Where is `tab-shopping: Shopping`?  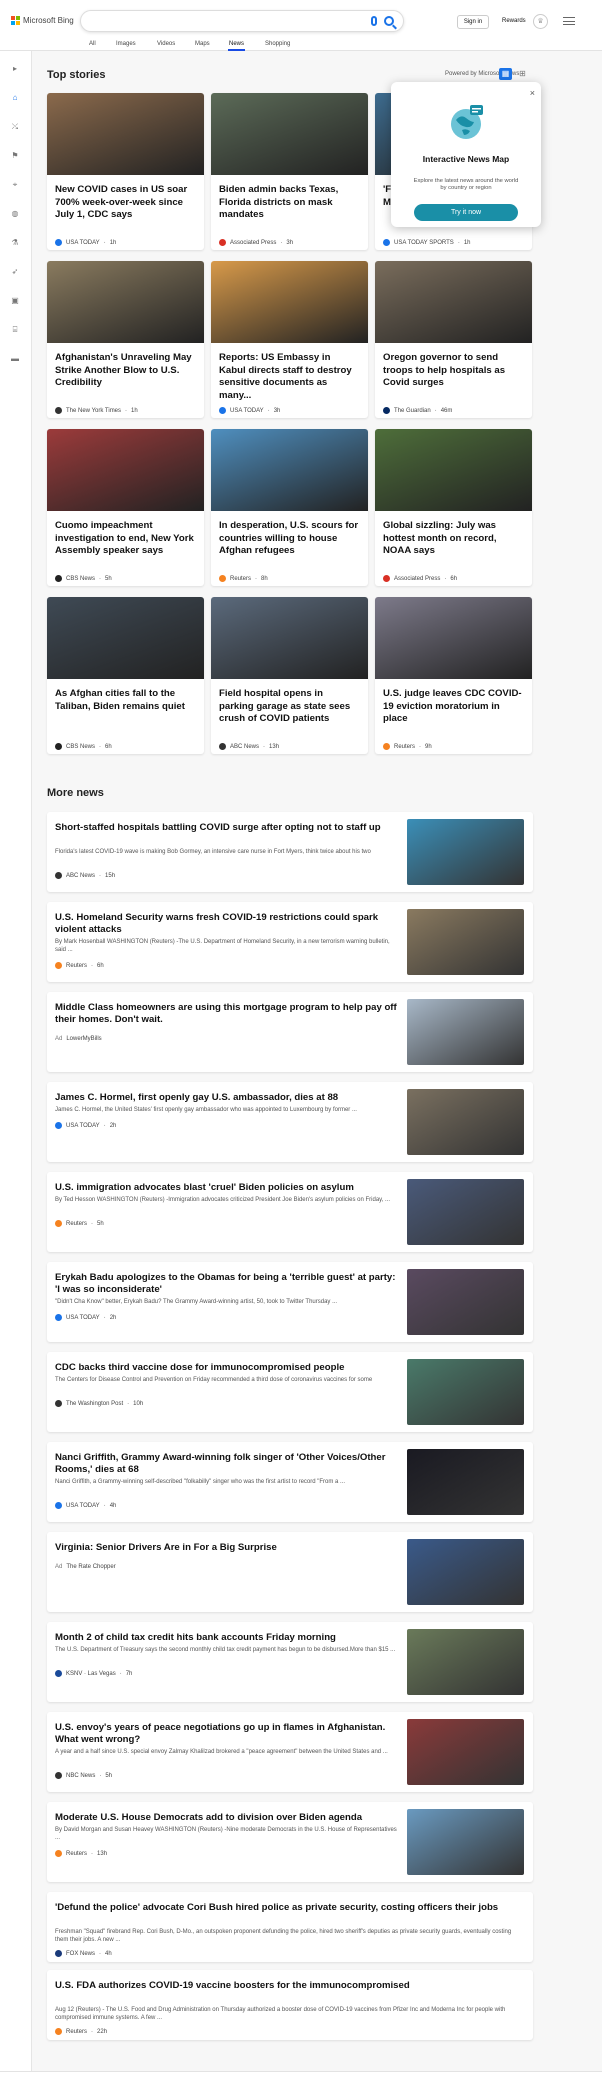
tab-shopping: Shopping is located at coordinates (277, 44).